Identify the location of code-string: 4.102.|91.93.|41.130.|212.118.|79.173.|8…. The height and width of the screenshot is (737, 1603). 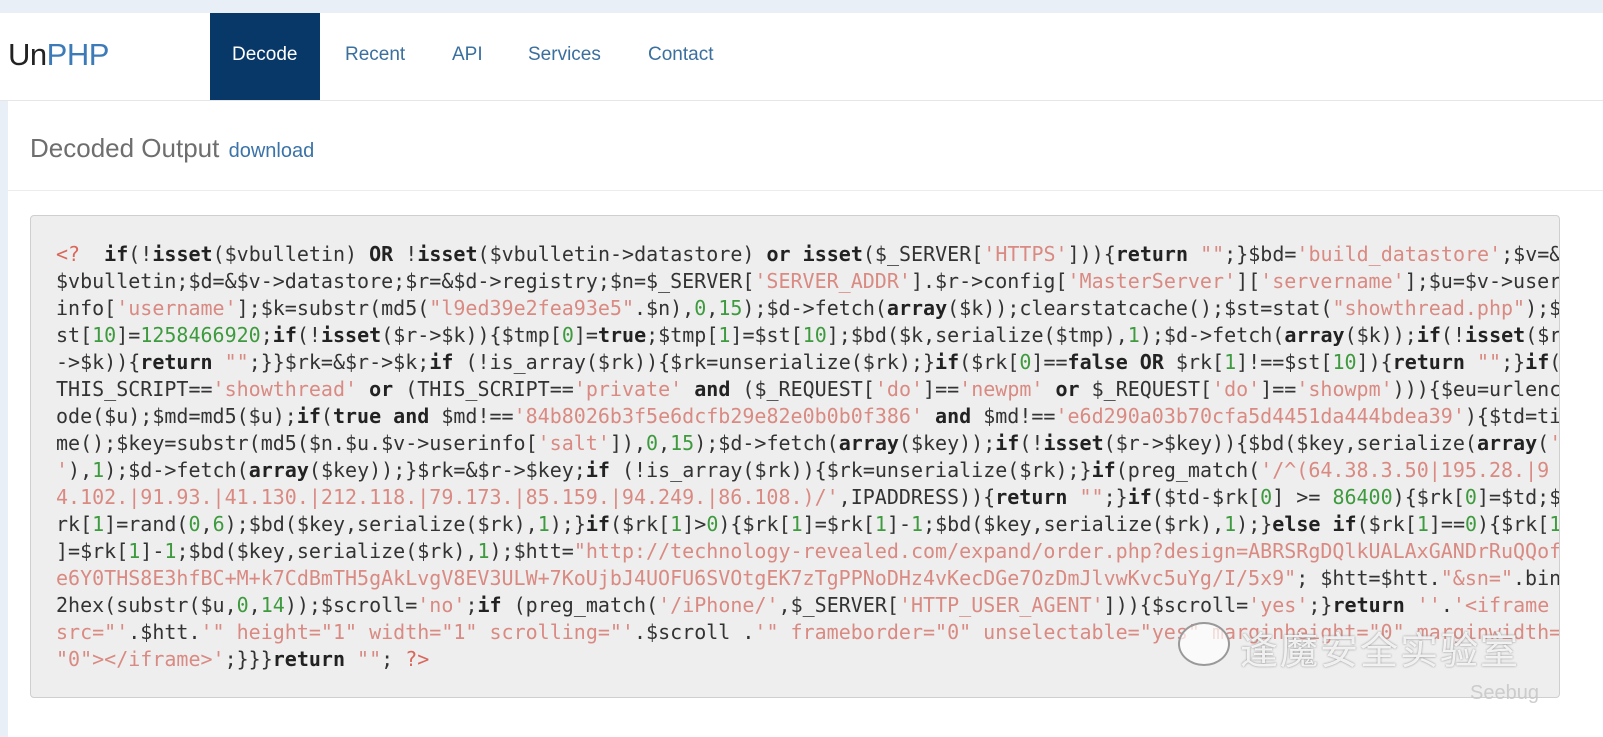
(447, 497).